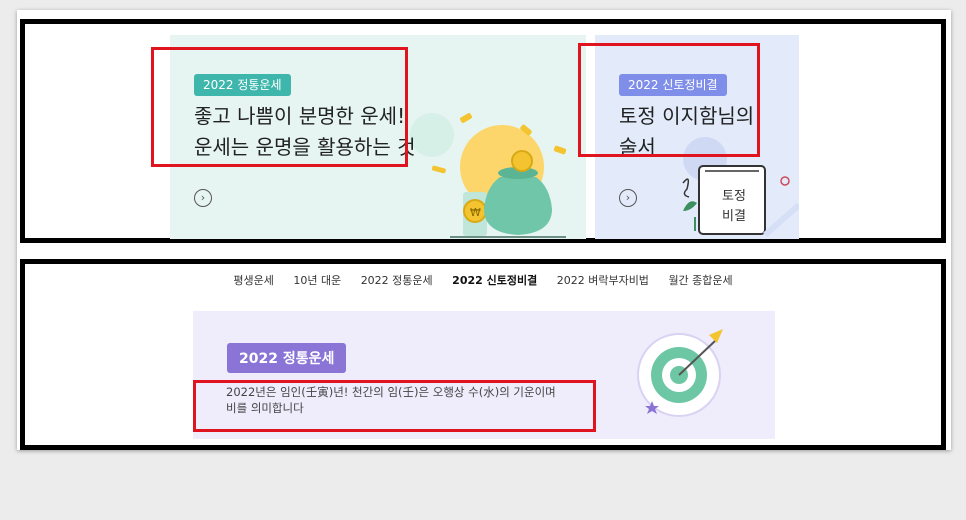 The height and width of the screenshot is (520, 966). What do you see at coordinates (669, 100) in the screenshot?
I see `highlight-box-right` at bounding box center [669, 100].